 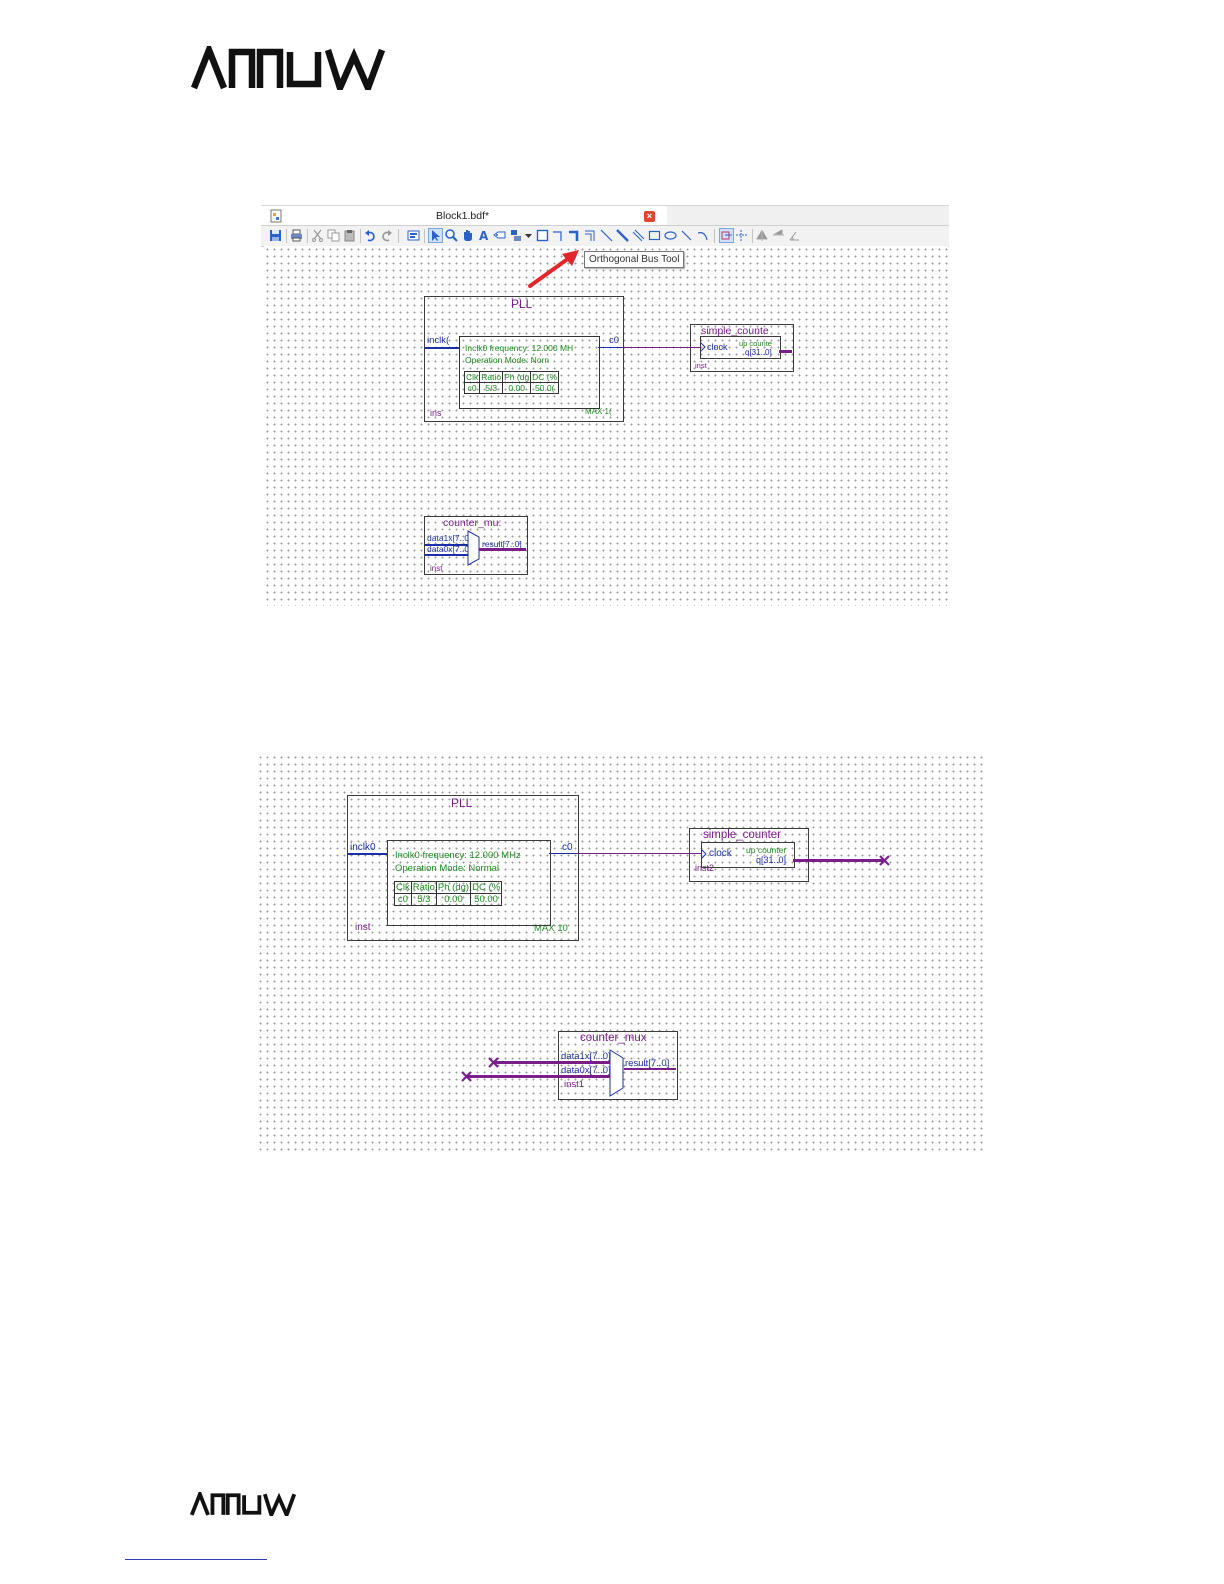 I want to click on redo-icon, so click(x=386, y=235).